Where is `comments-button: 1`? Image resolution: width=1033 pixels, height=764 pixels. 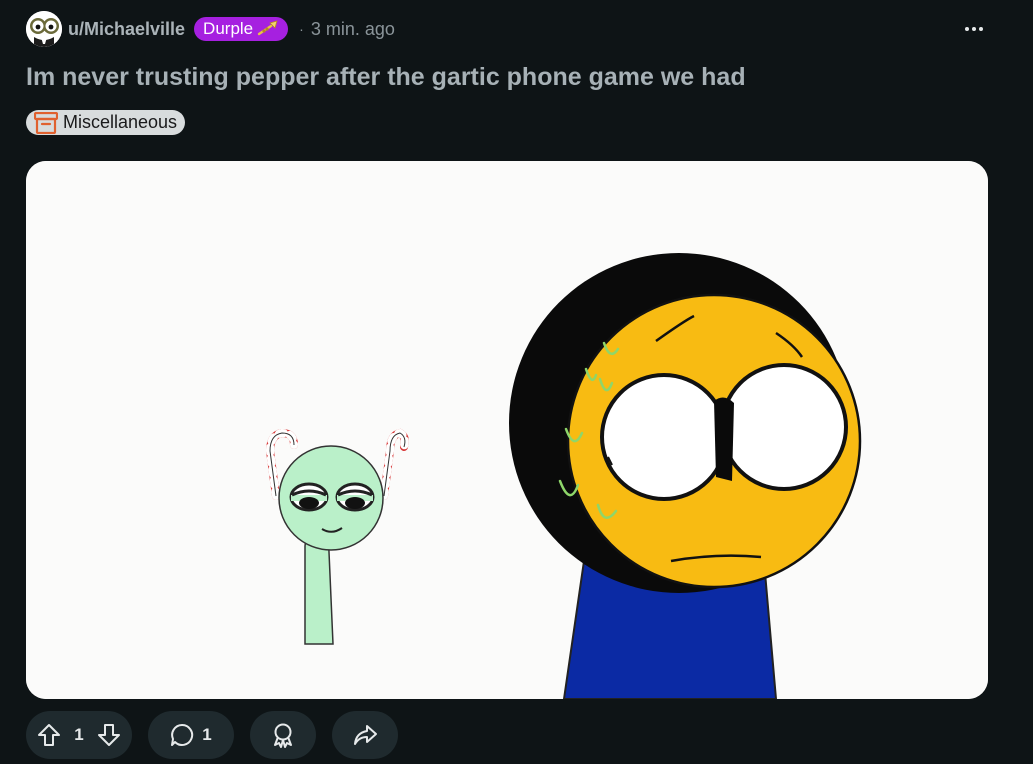
comments-button: 1 is located at coordinates (191, 735).